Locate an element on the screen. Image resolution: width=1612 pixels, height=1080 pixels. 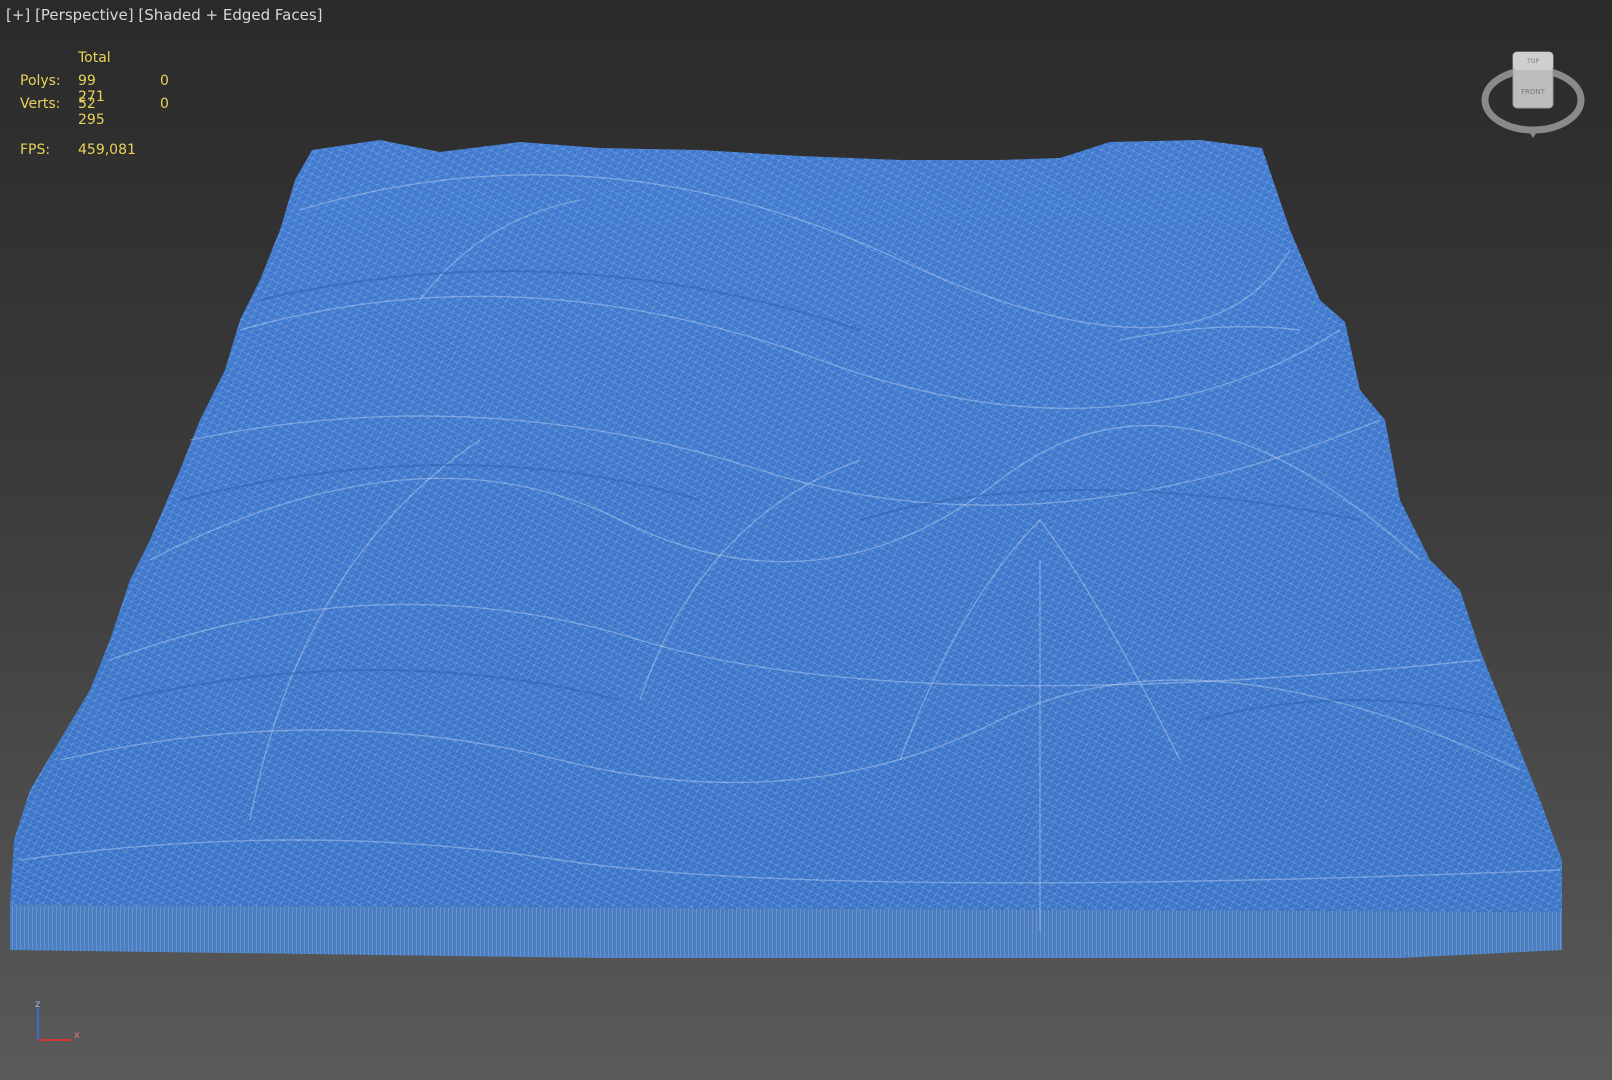
viewcube: TOP FRONT is located at coordinates (1533, 95).